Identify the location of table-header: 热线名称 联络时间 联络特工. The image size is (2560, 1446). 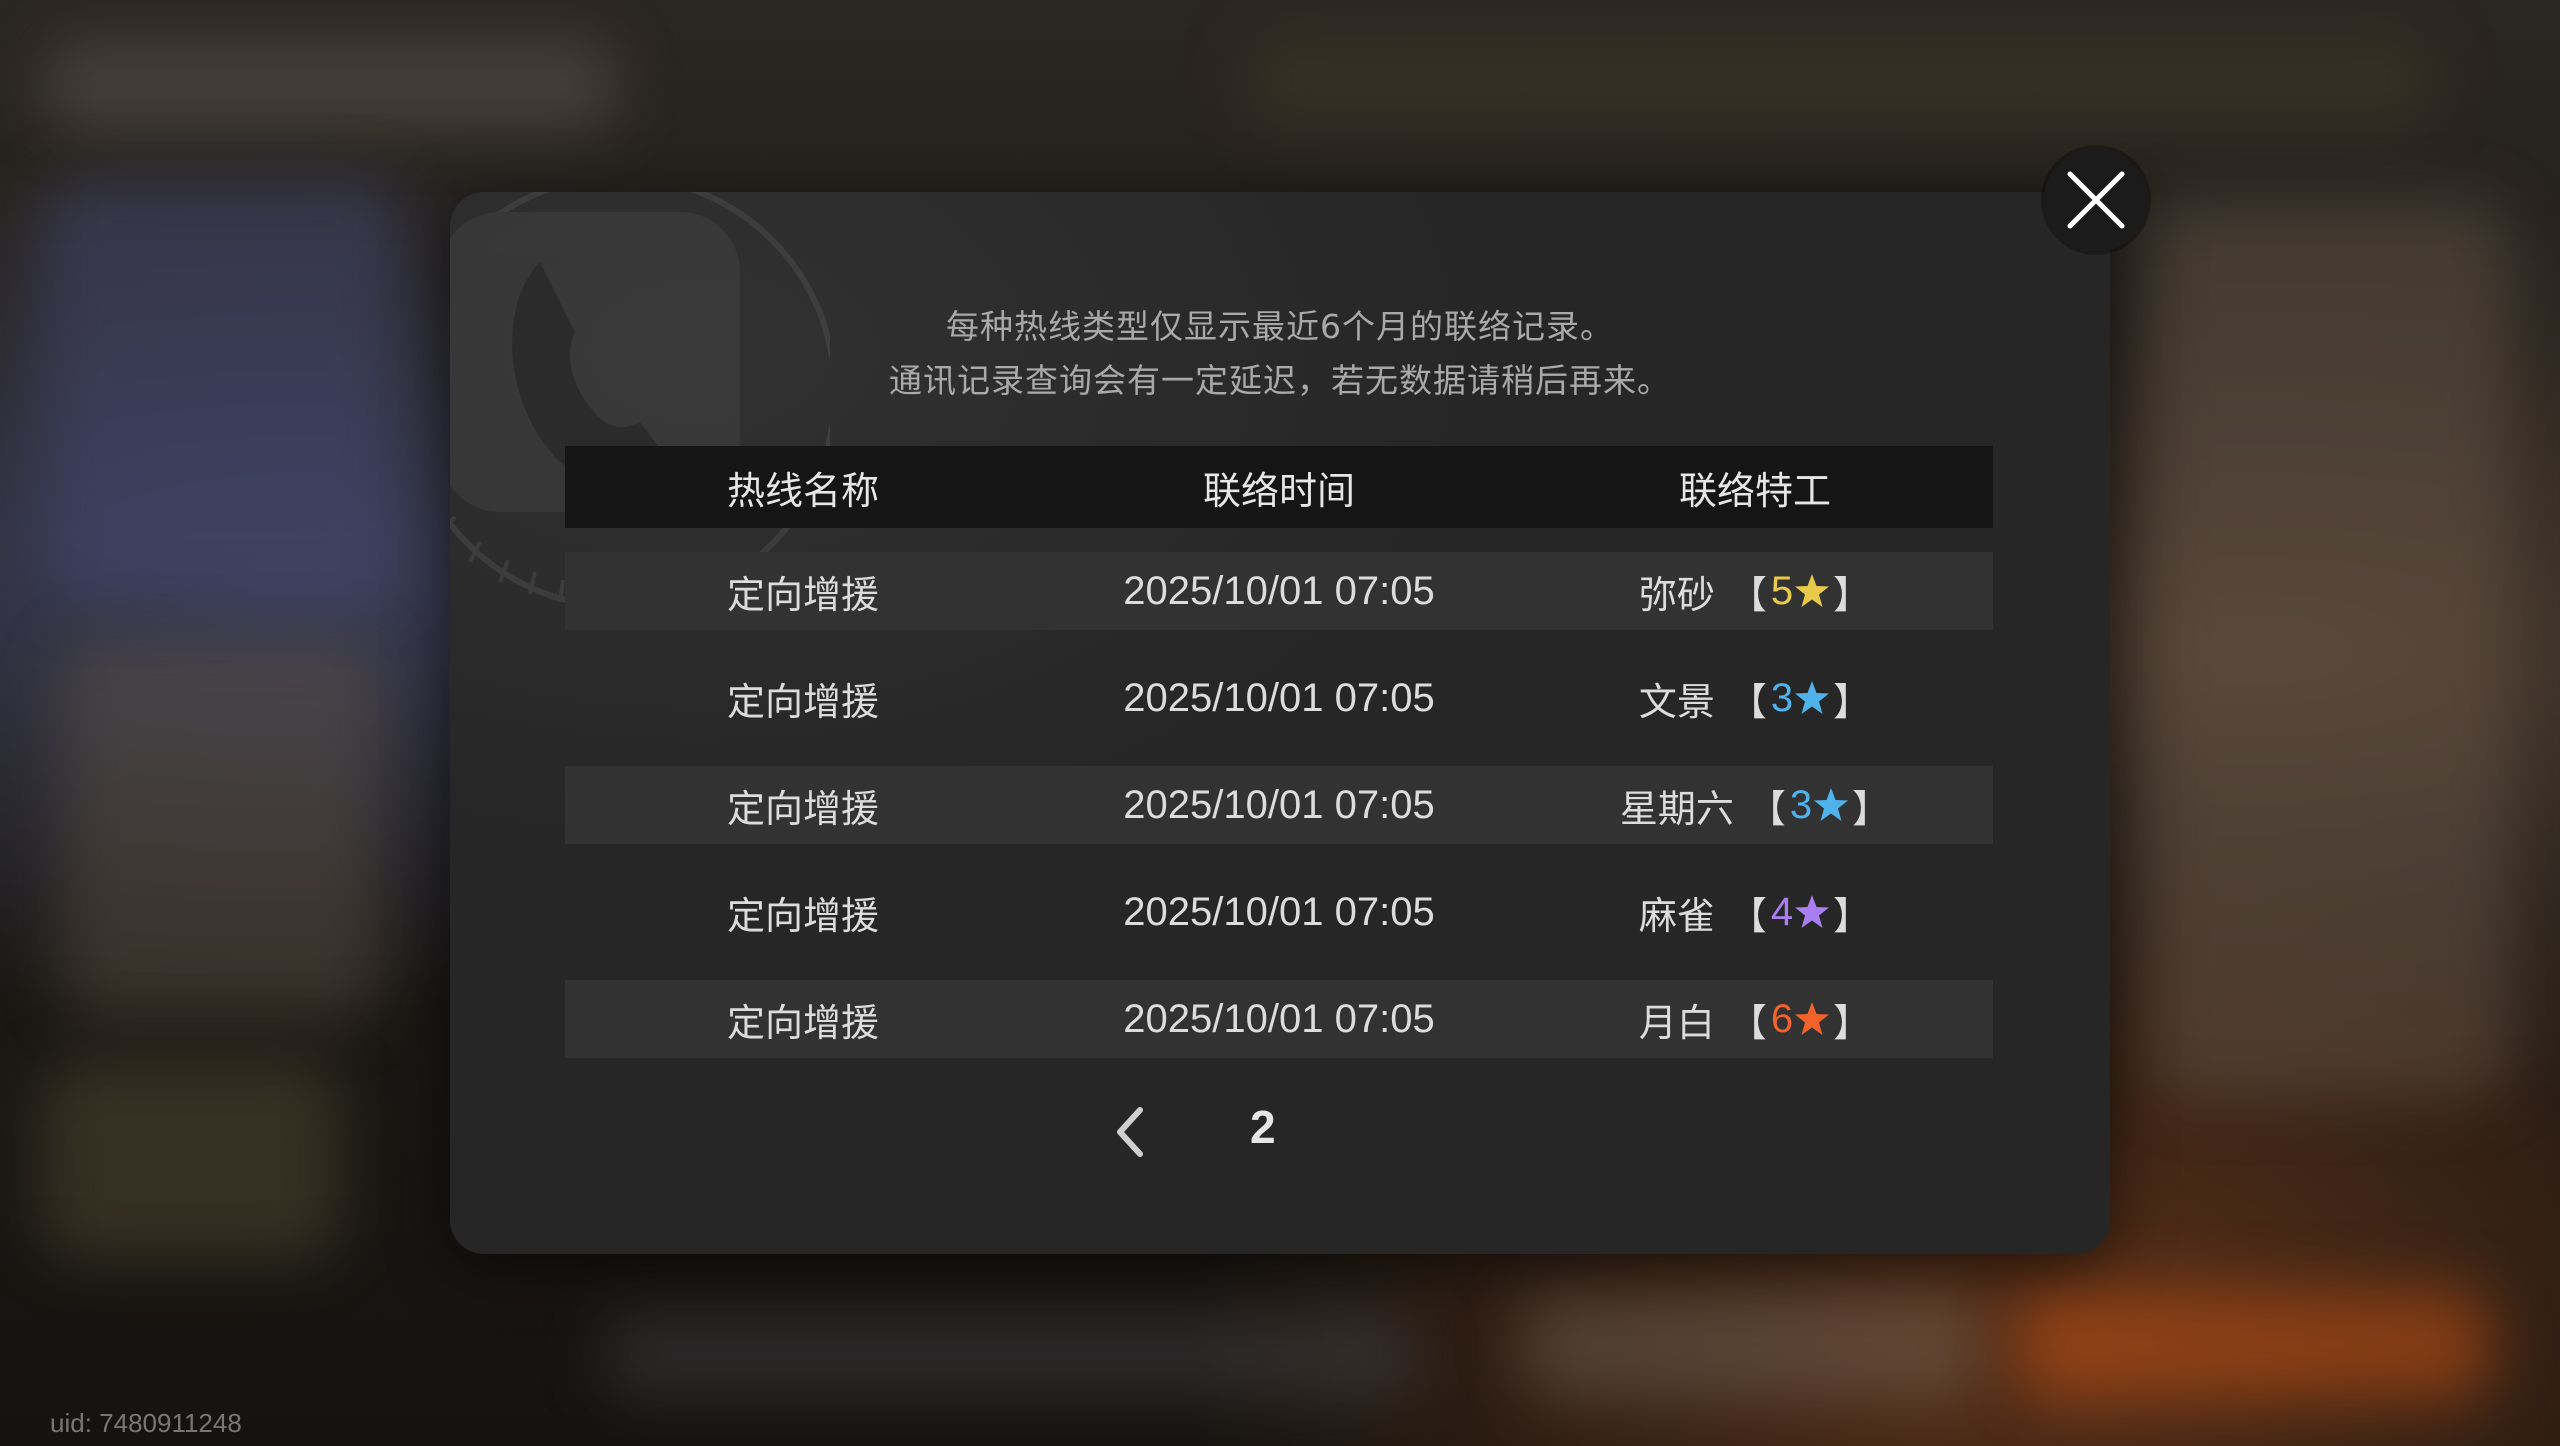
(1279, 487).